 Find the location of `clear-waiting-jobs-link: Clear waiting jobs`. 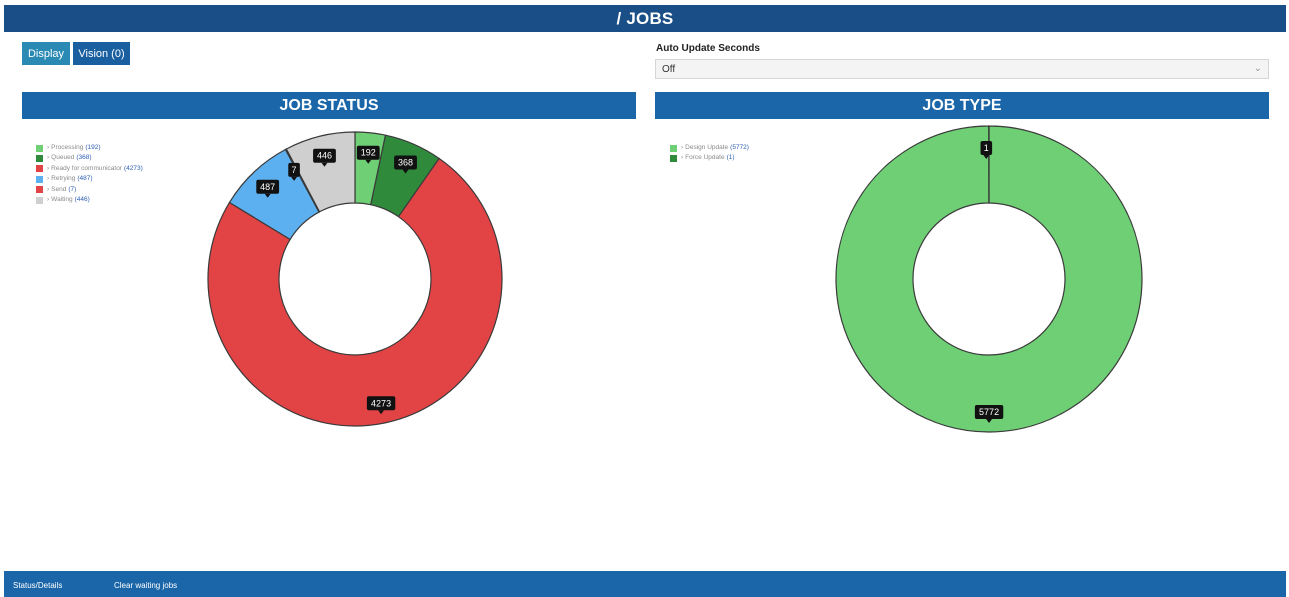

clear-waiting-jobs-link: Clear waiting jobs is located at coordinates (145, 585).